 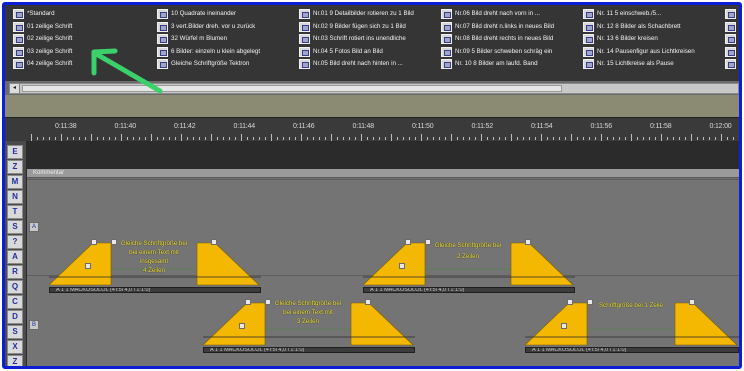 What do you see at coordinates (127, 71) in the screenshot?
I see `annotation-arrow-icon` at bounding box center [127, 71].